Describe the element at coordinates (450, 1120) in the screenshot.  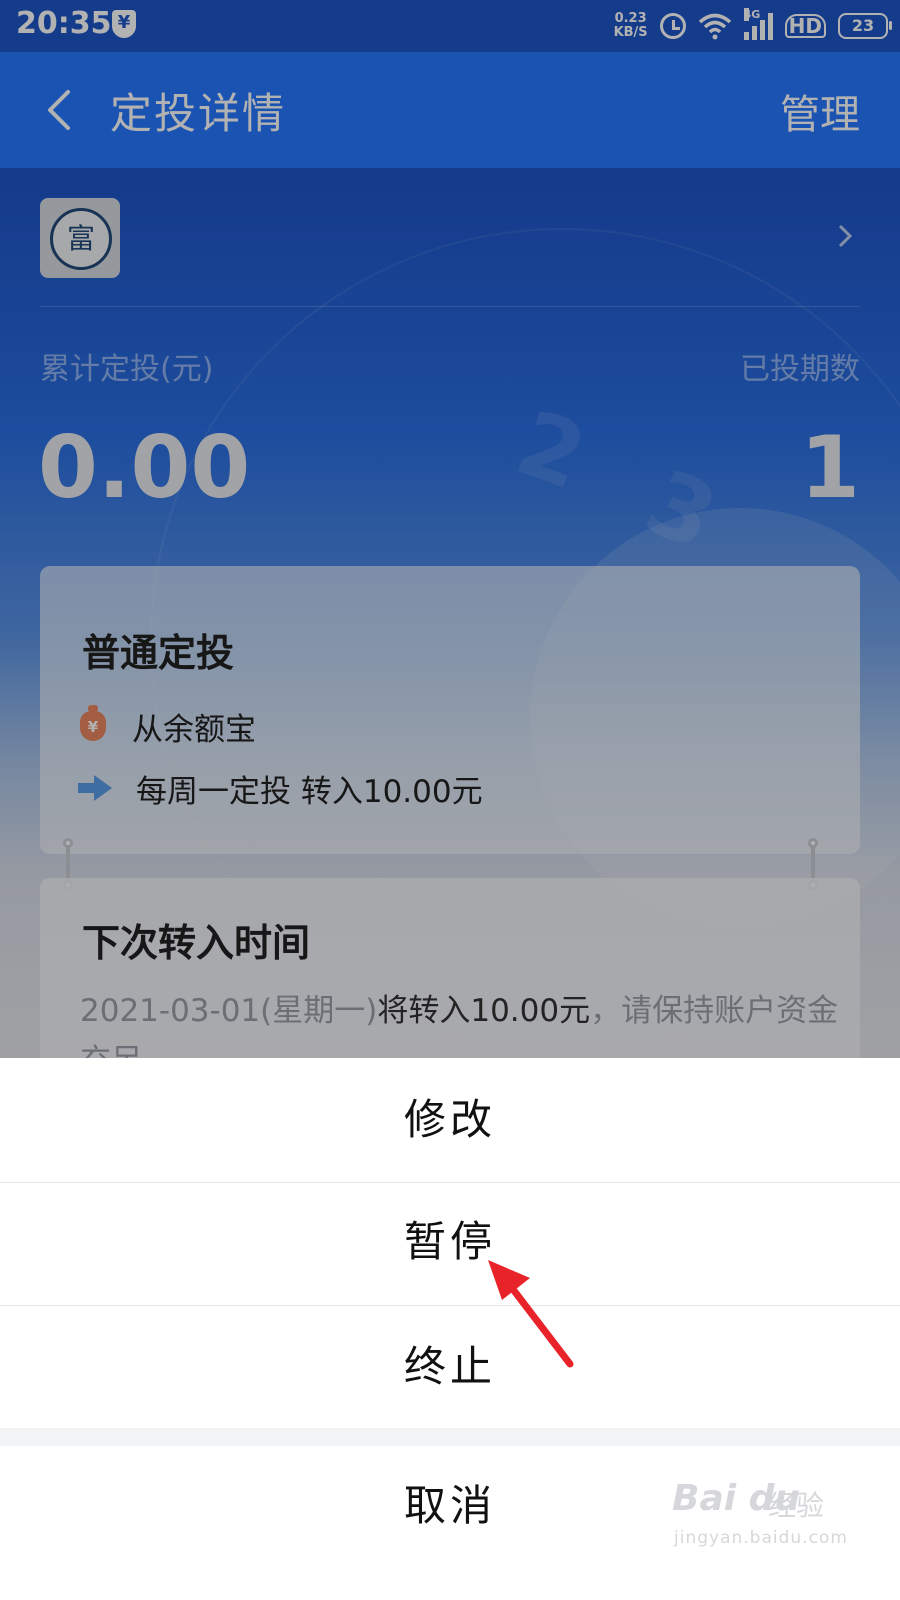
I see `edit-button: 修改` at that location.